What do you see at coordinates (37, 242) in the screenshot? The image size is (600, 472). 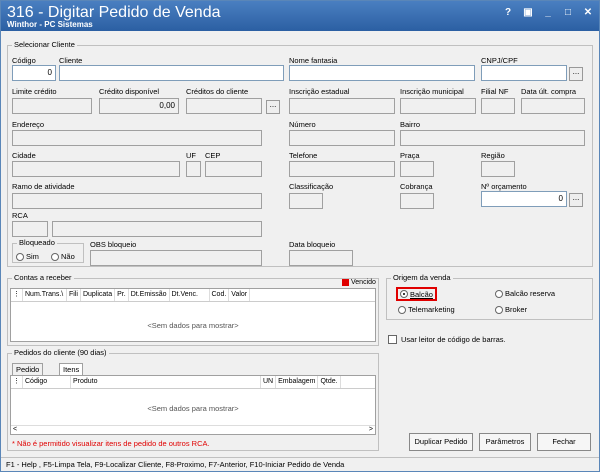 I see `bloqueado-title: Bloqueado` at bounding box center [37, 242].